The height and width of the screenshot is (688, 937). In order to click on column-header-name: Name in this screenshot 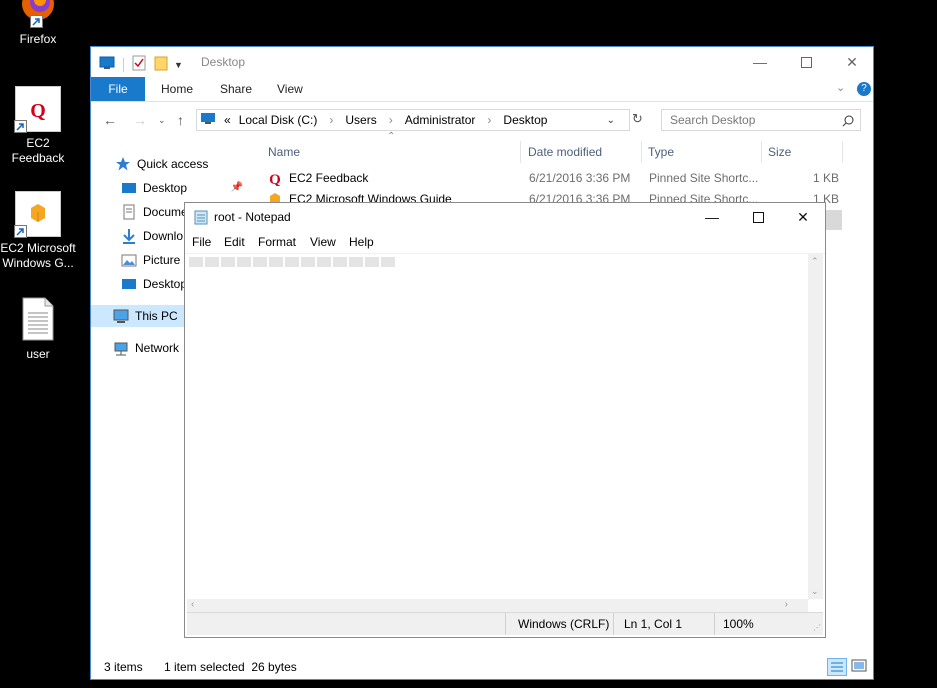, I will do `click(284, 152)`.